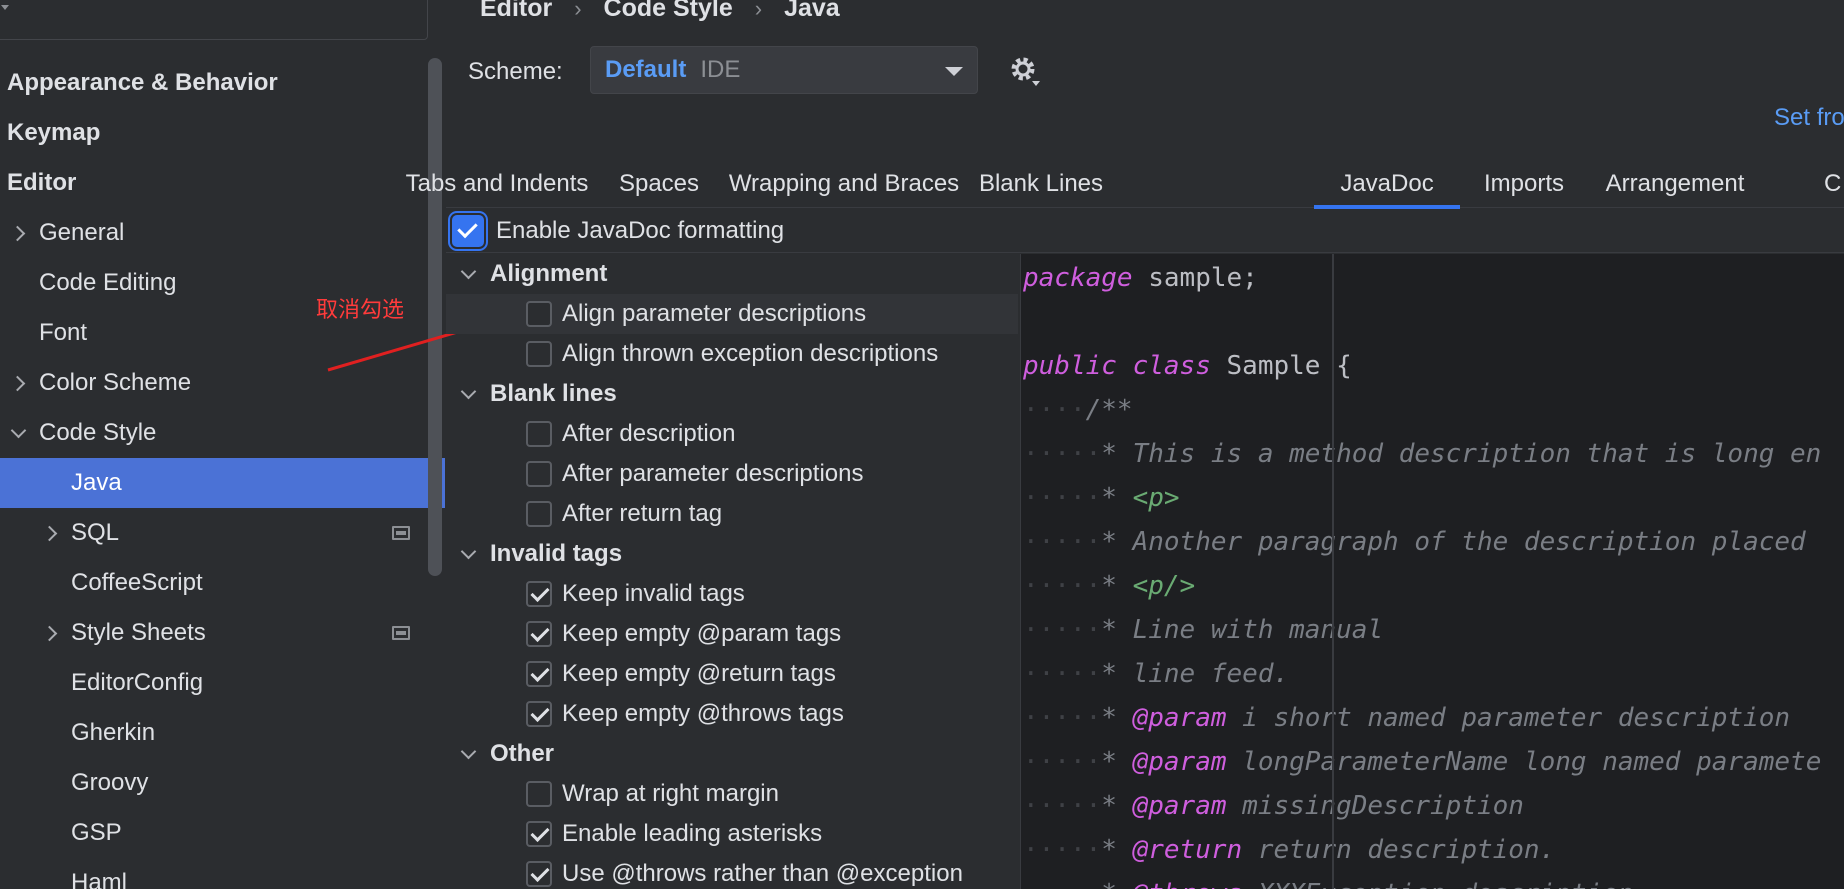  I want to click on tree-item-code-style: Code Style, so click(223, 433).